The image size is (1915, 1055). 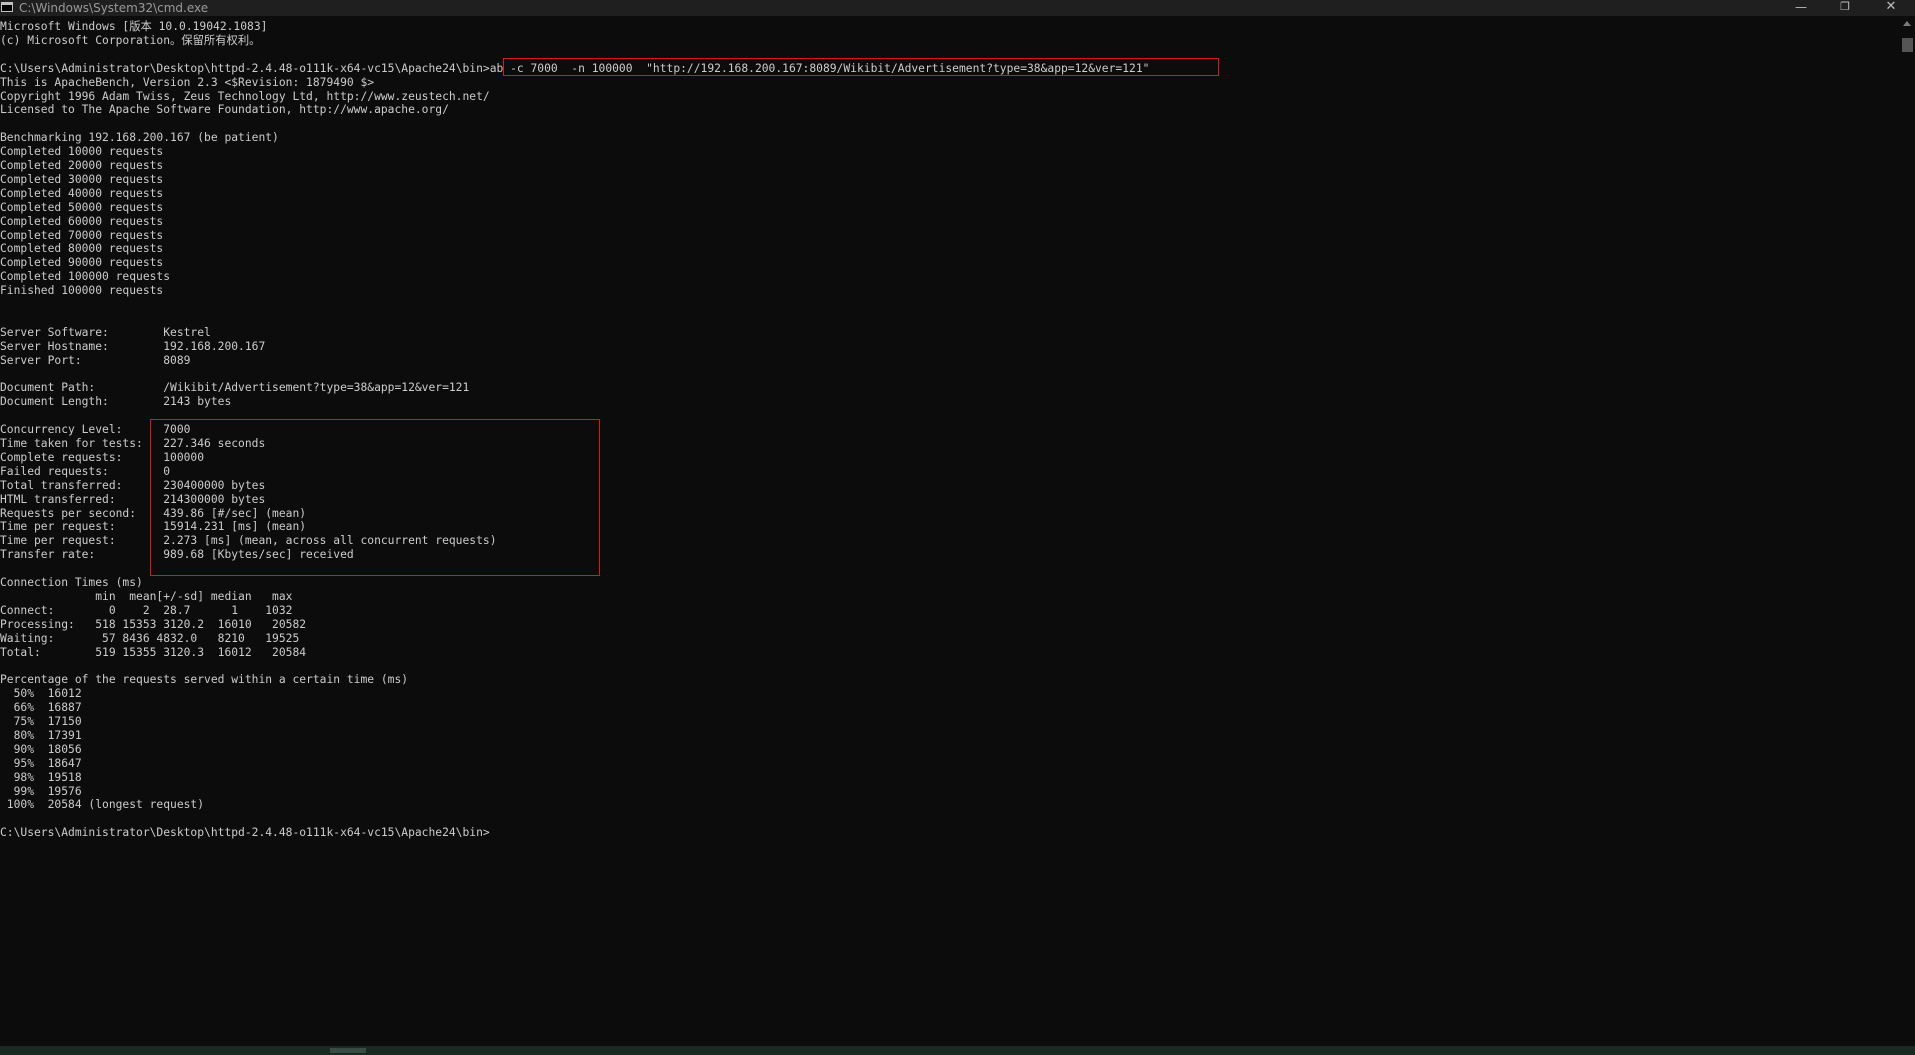 I want to click on scroll-up-arrow-icon, so click(x=1907, y=23).